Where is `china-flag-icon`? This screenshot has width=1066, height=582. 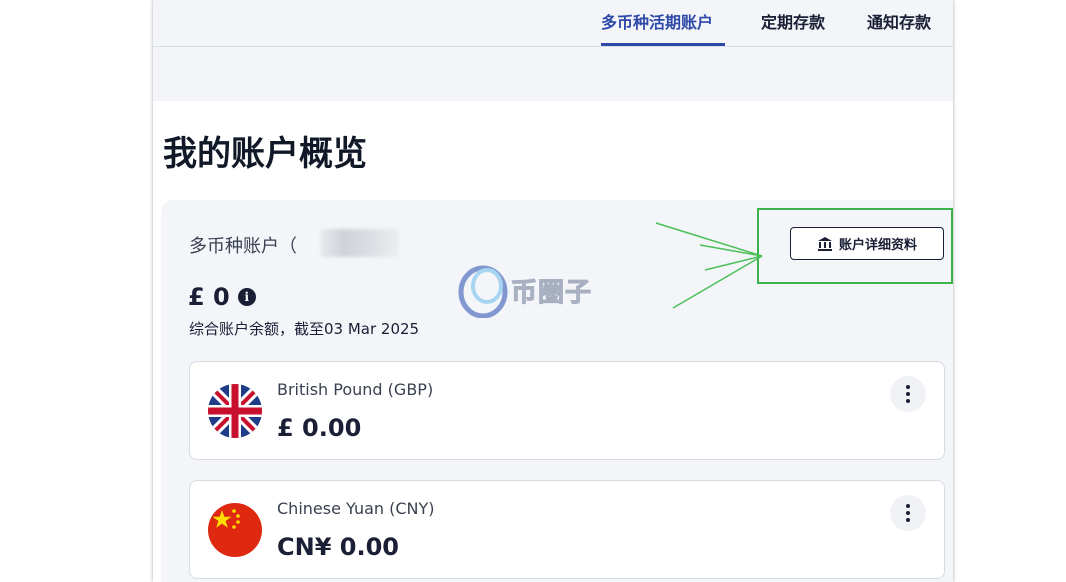 china-flag-icon is located at coordinates (235, 530).